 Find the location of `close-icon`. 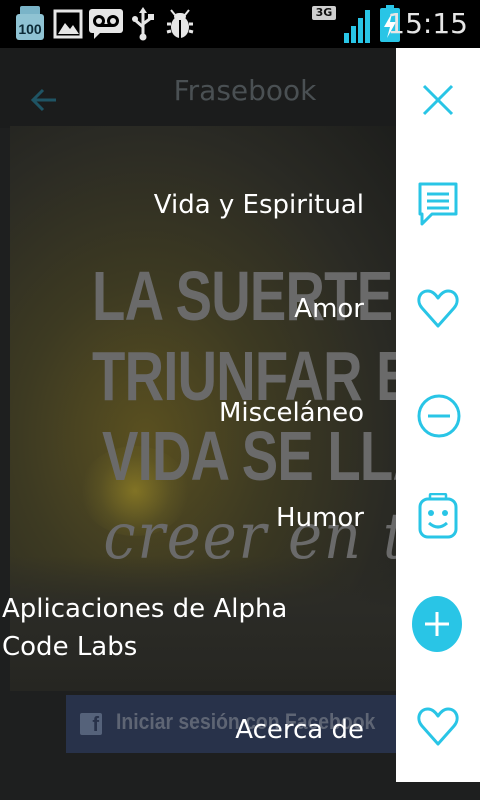

close-icon is located at coordinates (438, 100).